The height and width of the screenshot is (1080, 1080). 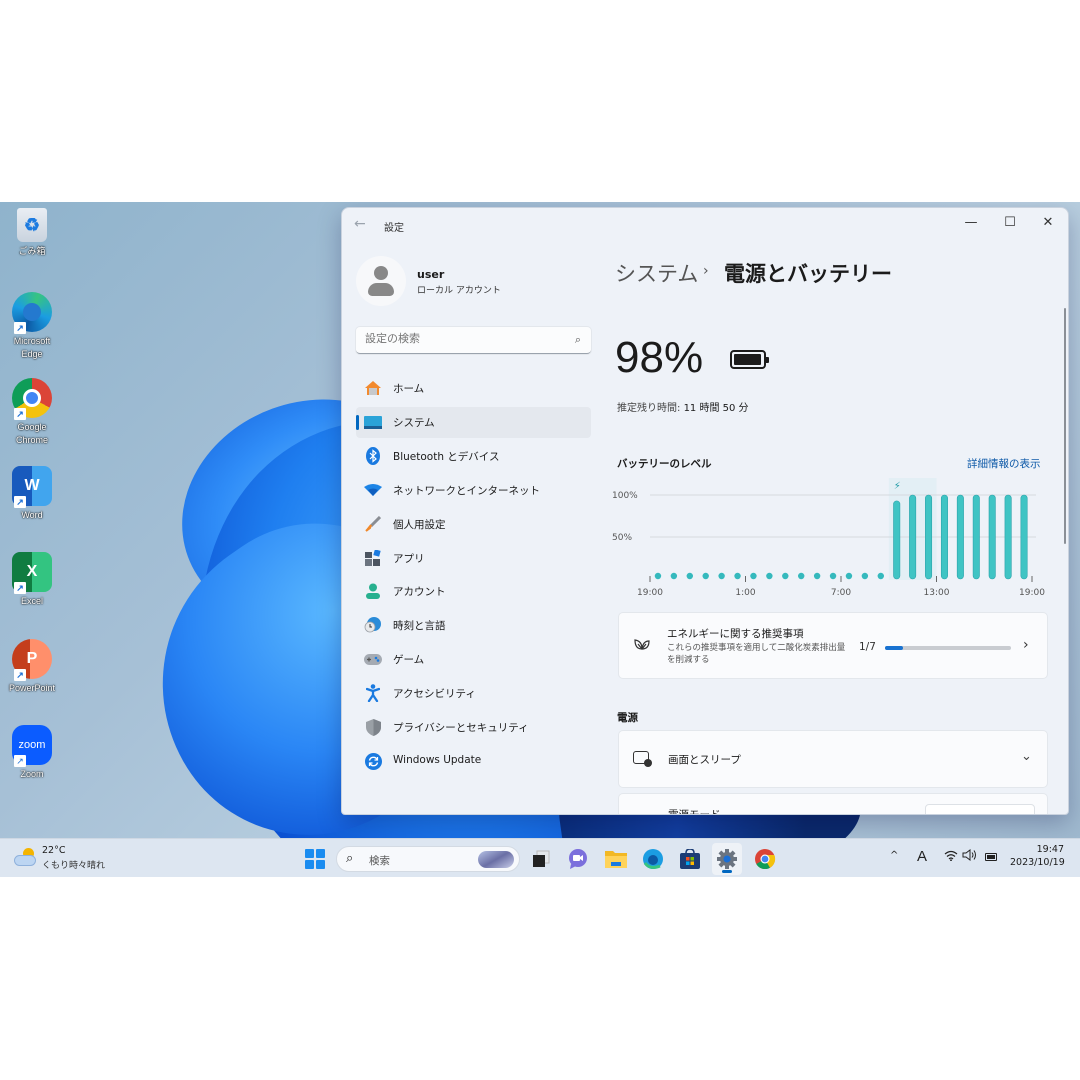 What do you see at coordinates (373, 422) in the screenshot?
I see `system-icon` at bounding box center [373, 422].